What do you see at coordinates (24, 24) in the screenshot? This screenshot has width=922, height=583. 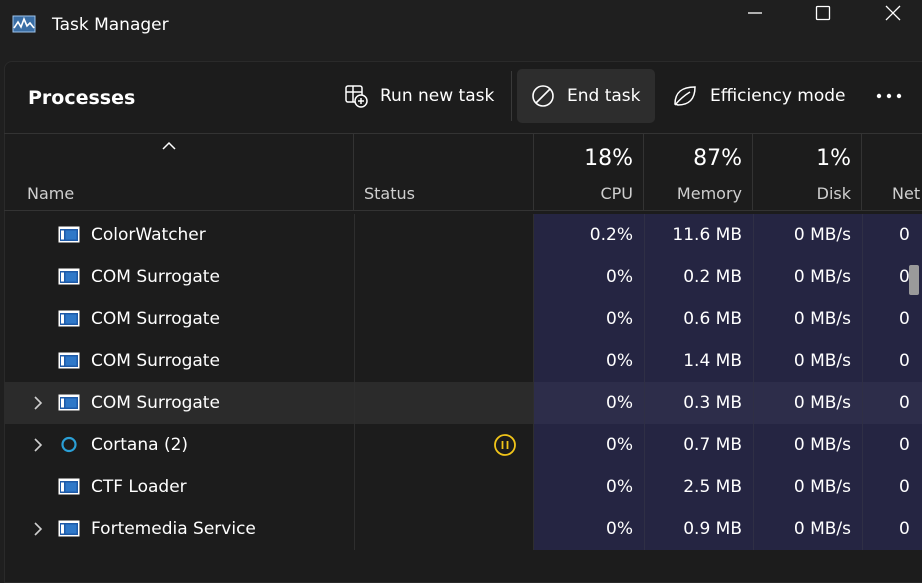 I see `task-manager-icon` at bounding box center [24, 24].